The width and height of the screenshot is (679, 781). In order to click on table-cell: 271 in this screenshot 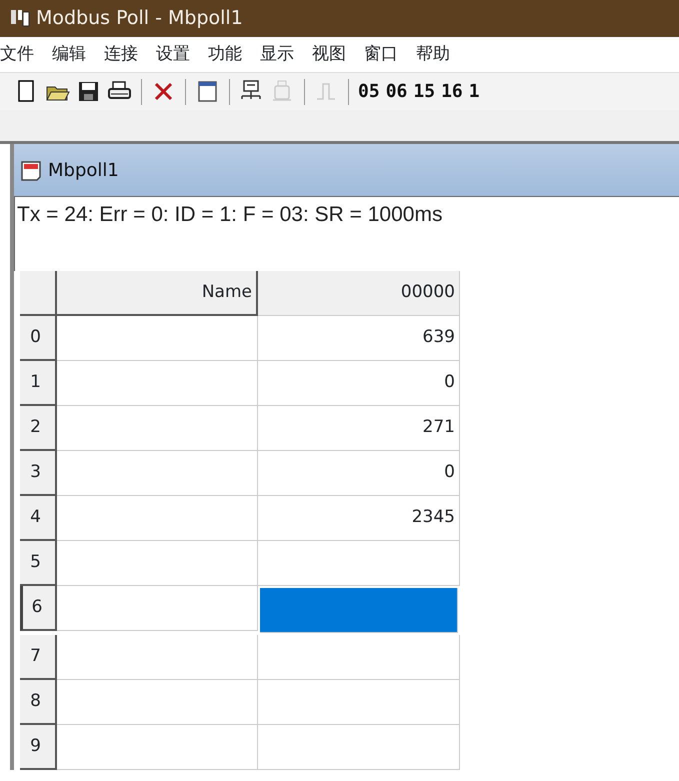, I will do `click(359, 428)`.